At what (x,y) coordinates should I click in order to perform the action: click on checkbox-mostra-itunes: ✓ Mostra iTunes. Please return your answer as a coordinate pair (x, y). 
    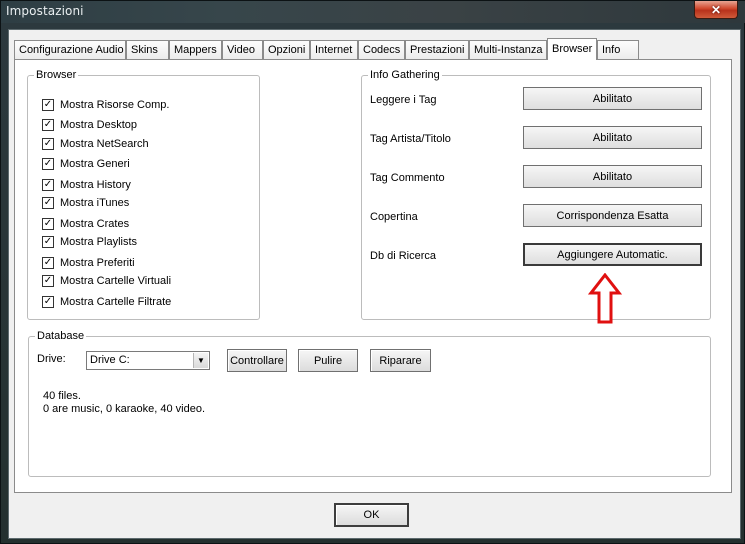
    Looking at the image, I should click on (85, 203).